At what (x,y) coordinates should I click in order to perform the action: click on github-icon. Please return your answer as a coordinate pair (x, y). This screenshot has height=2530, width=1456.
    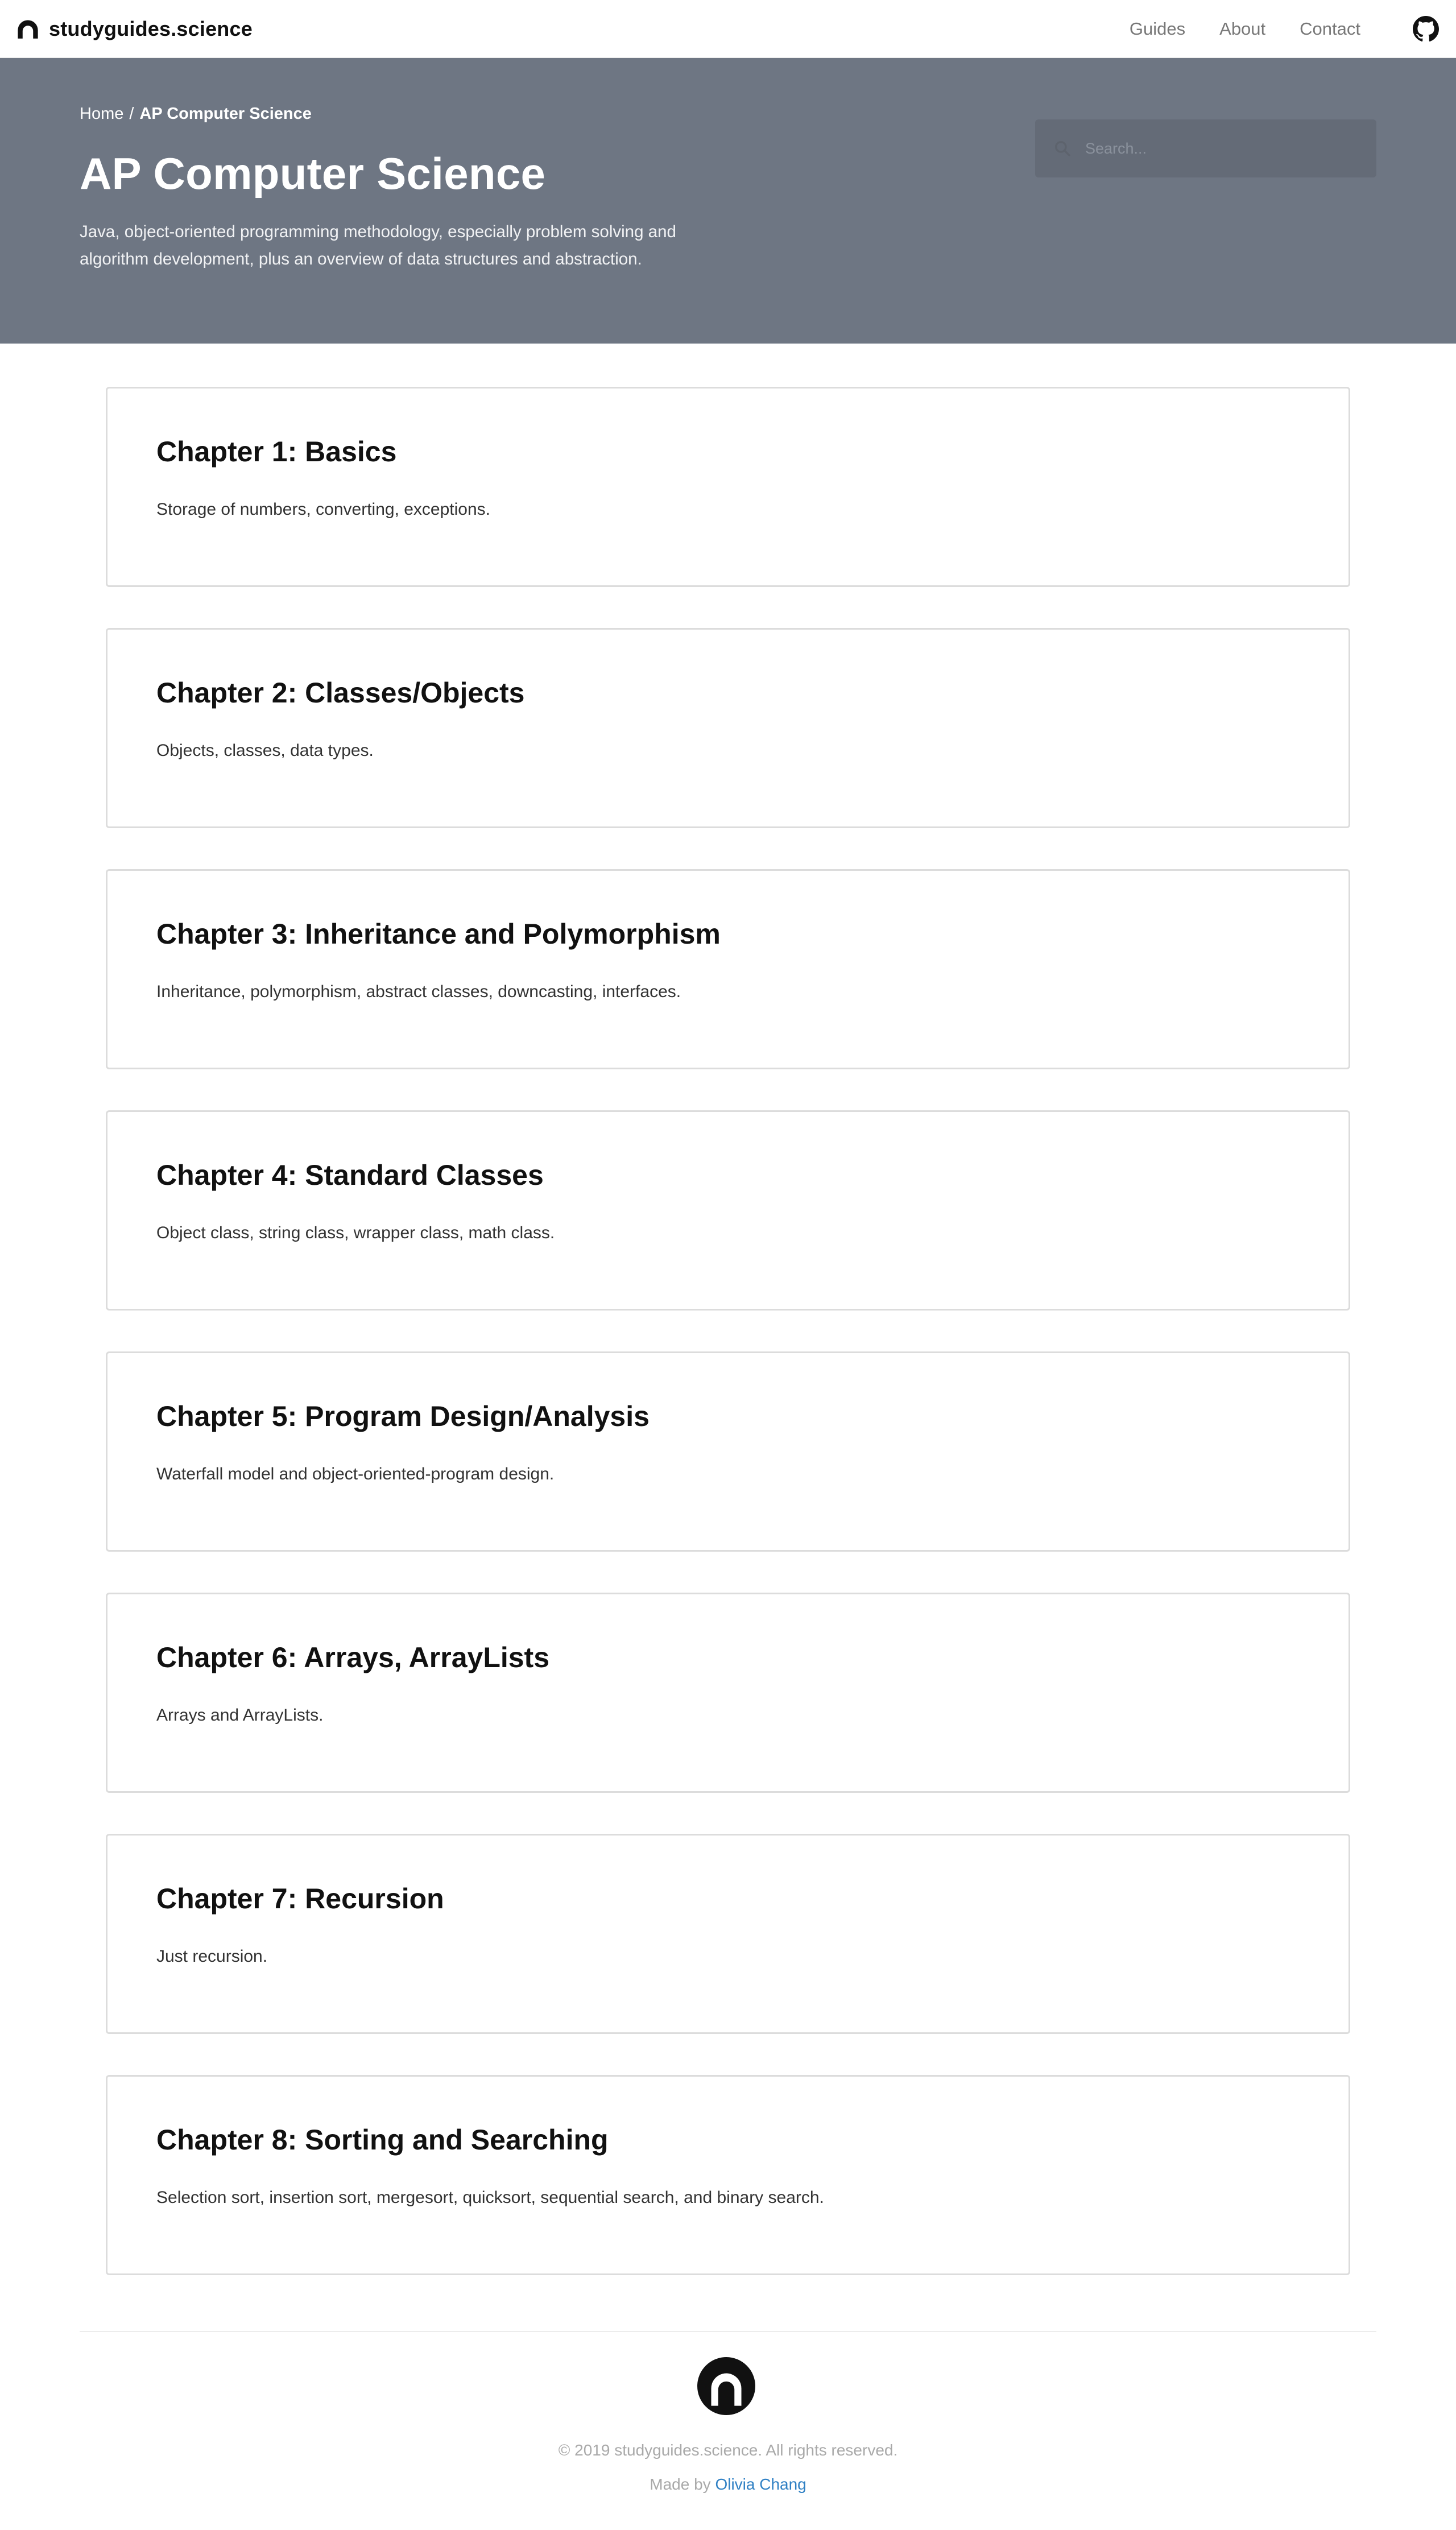
    Looking at the image, I should click on (1426, 29).